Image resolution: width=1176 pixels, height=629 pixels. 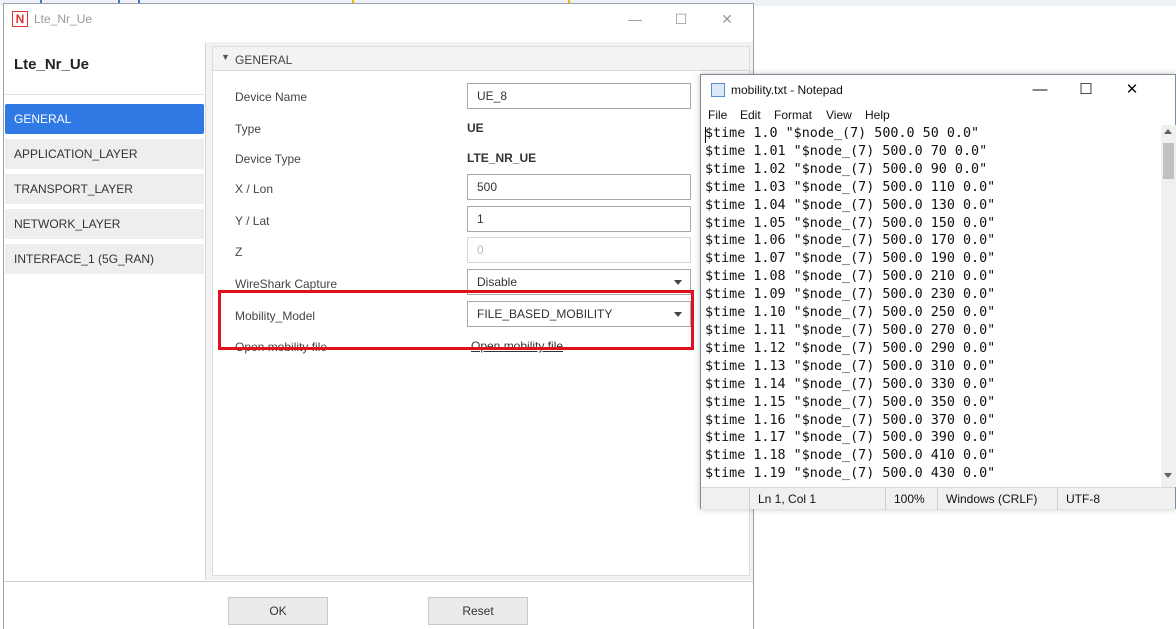 I want to click on scroll-thumb, so click(x=1168, y=161).